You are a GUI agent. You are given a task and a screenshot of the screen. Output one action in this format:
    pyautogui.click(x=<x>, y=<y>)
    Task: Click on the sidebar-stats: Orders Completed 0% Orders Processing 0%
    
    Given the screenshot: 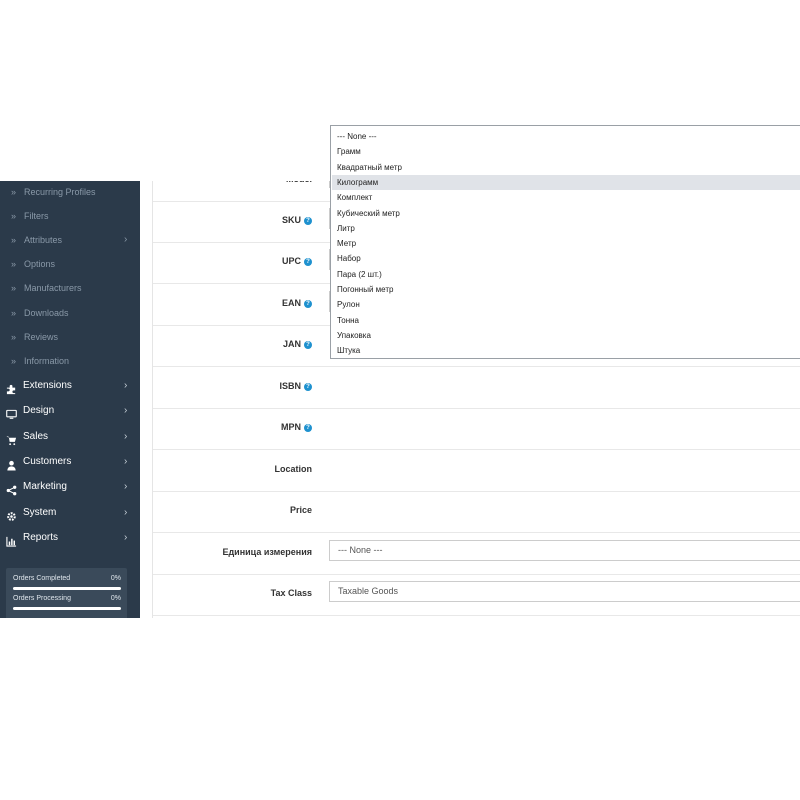 What is the action you would take?
    pyautogui.click(x=66, y=593)
    